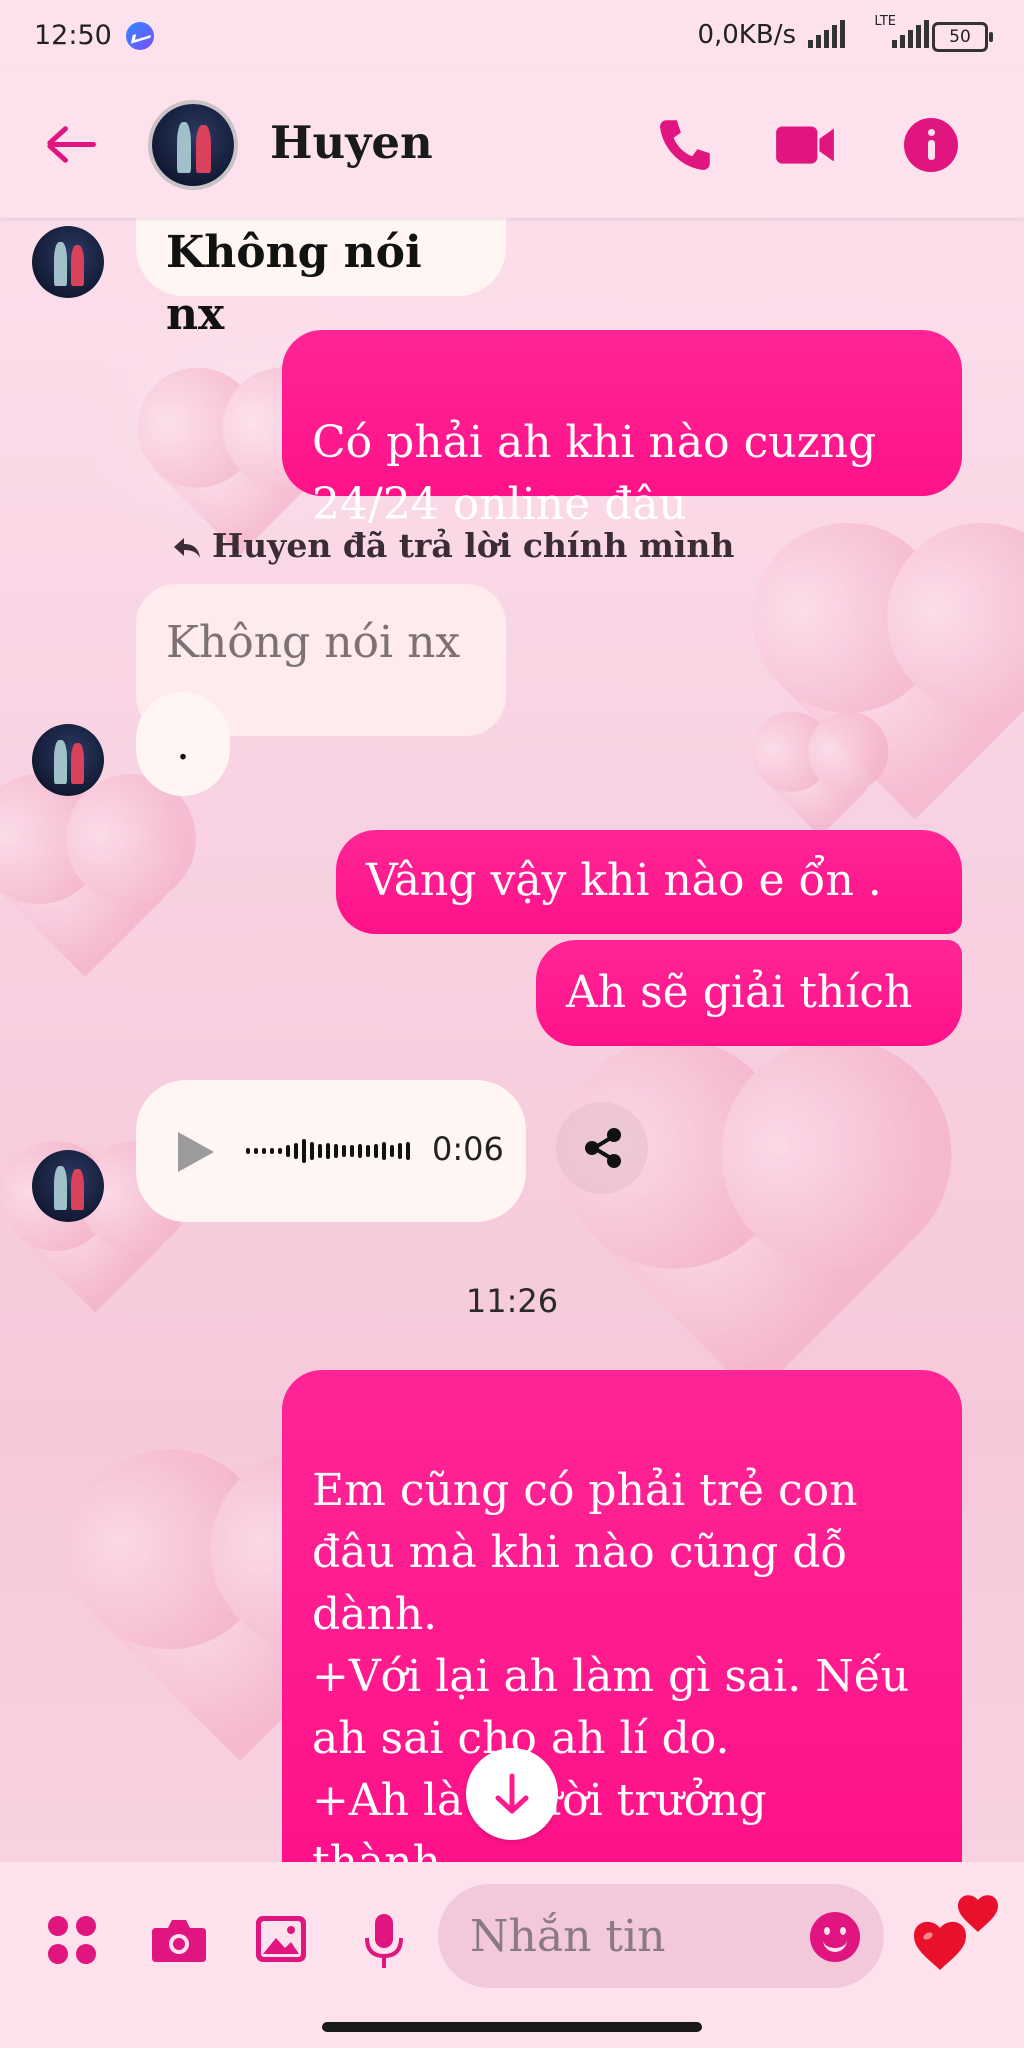 This screenshot has width=1024, height=2048. I want to click on home-indicator, so click(512, 2027).